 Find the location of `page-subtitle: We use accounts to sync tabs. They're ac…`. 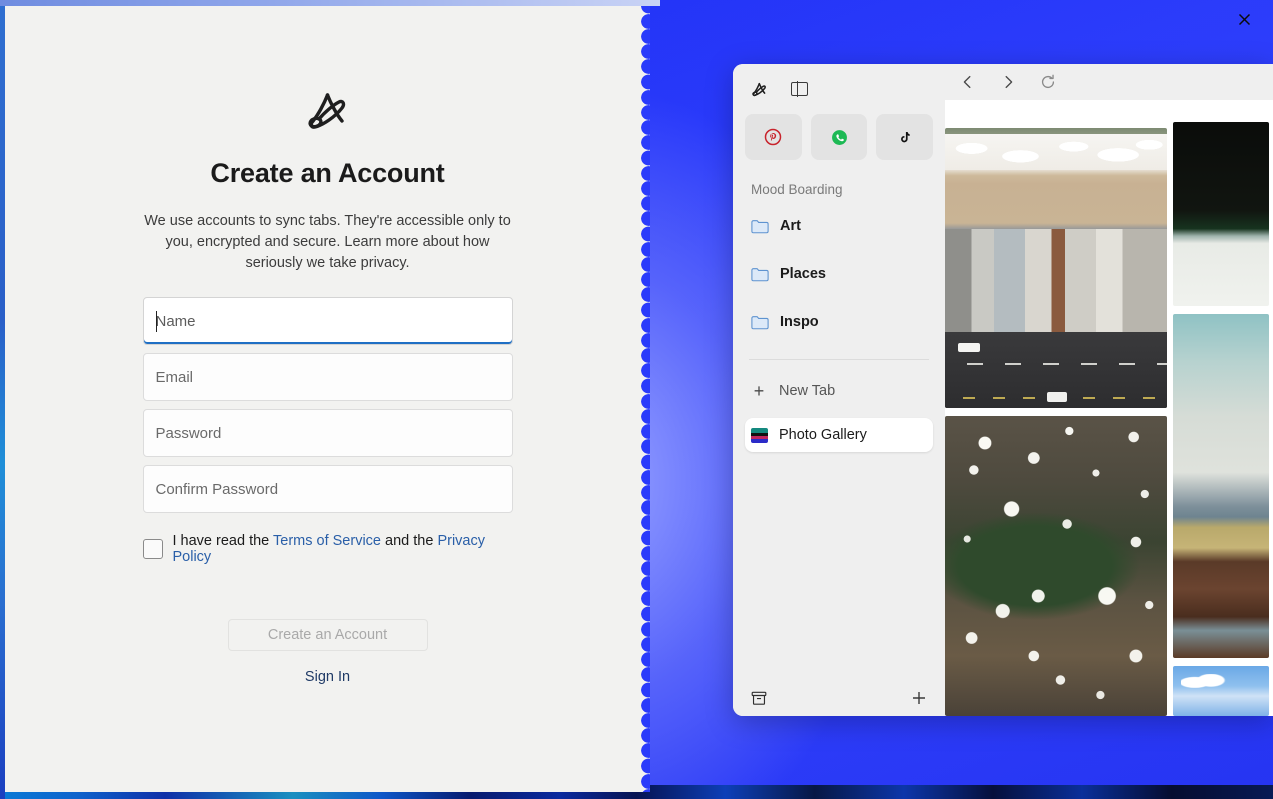

page-subtitle: We use accounts to sync tabs. They're ac… is located at coordinates (327, 242).